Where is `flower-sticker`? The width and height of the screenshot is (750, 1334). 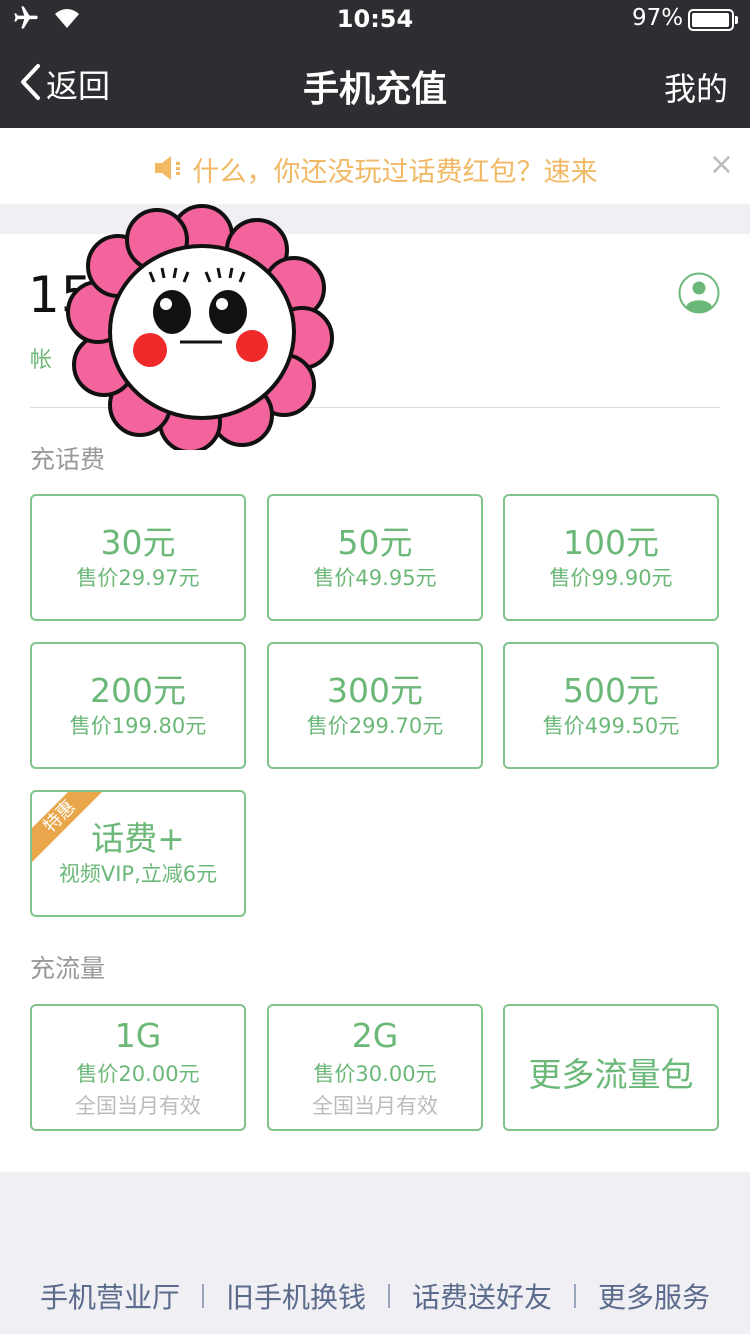
flower-sticker is located at coordinates (202, 327).